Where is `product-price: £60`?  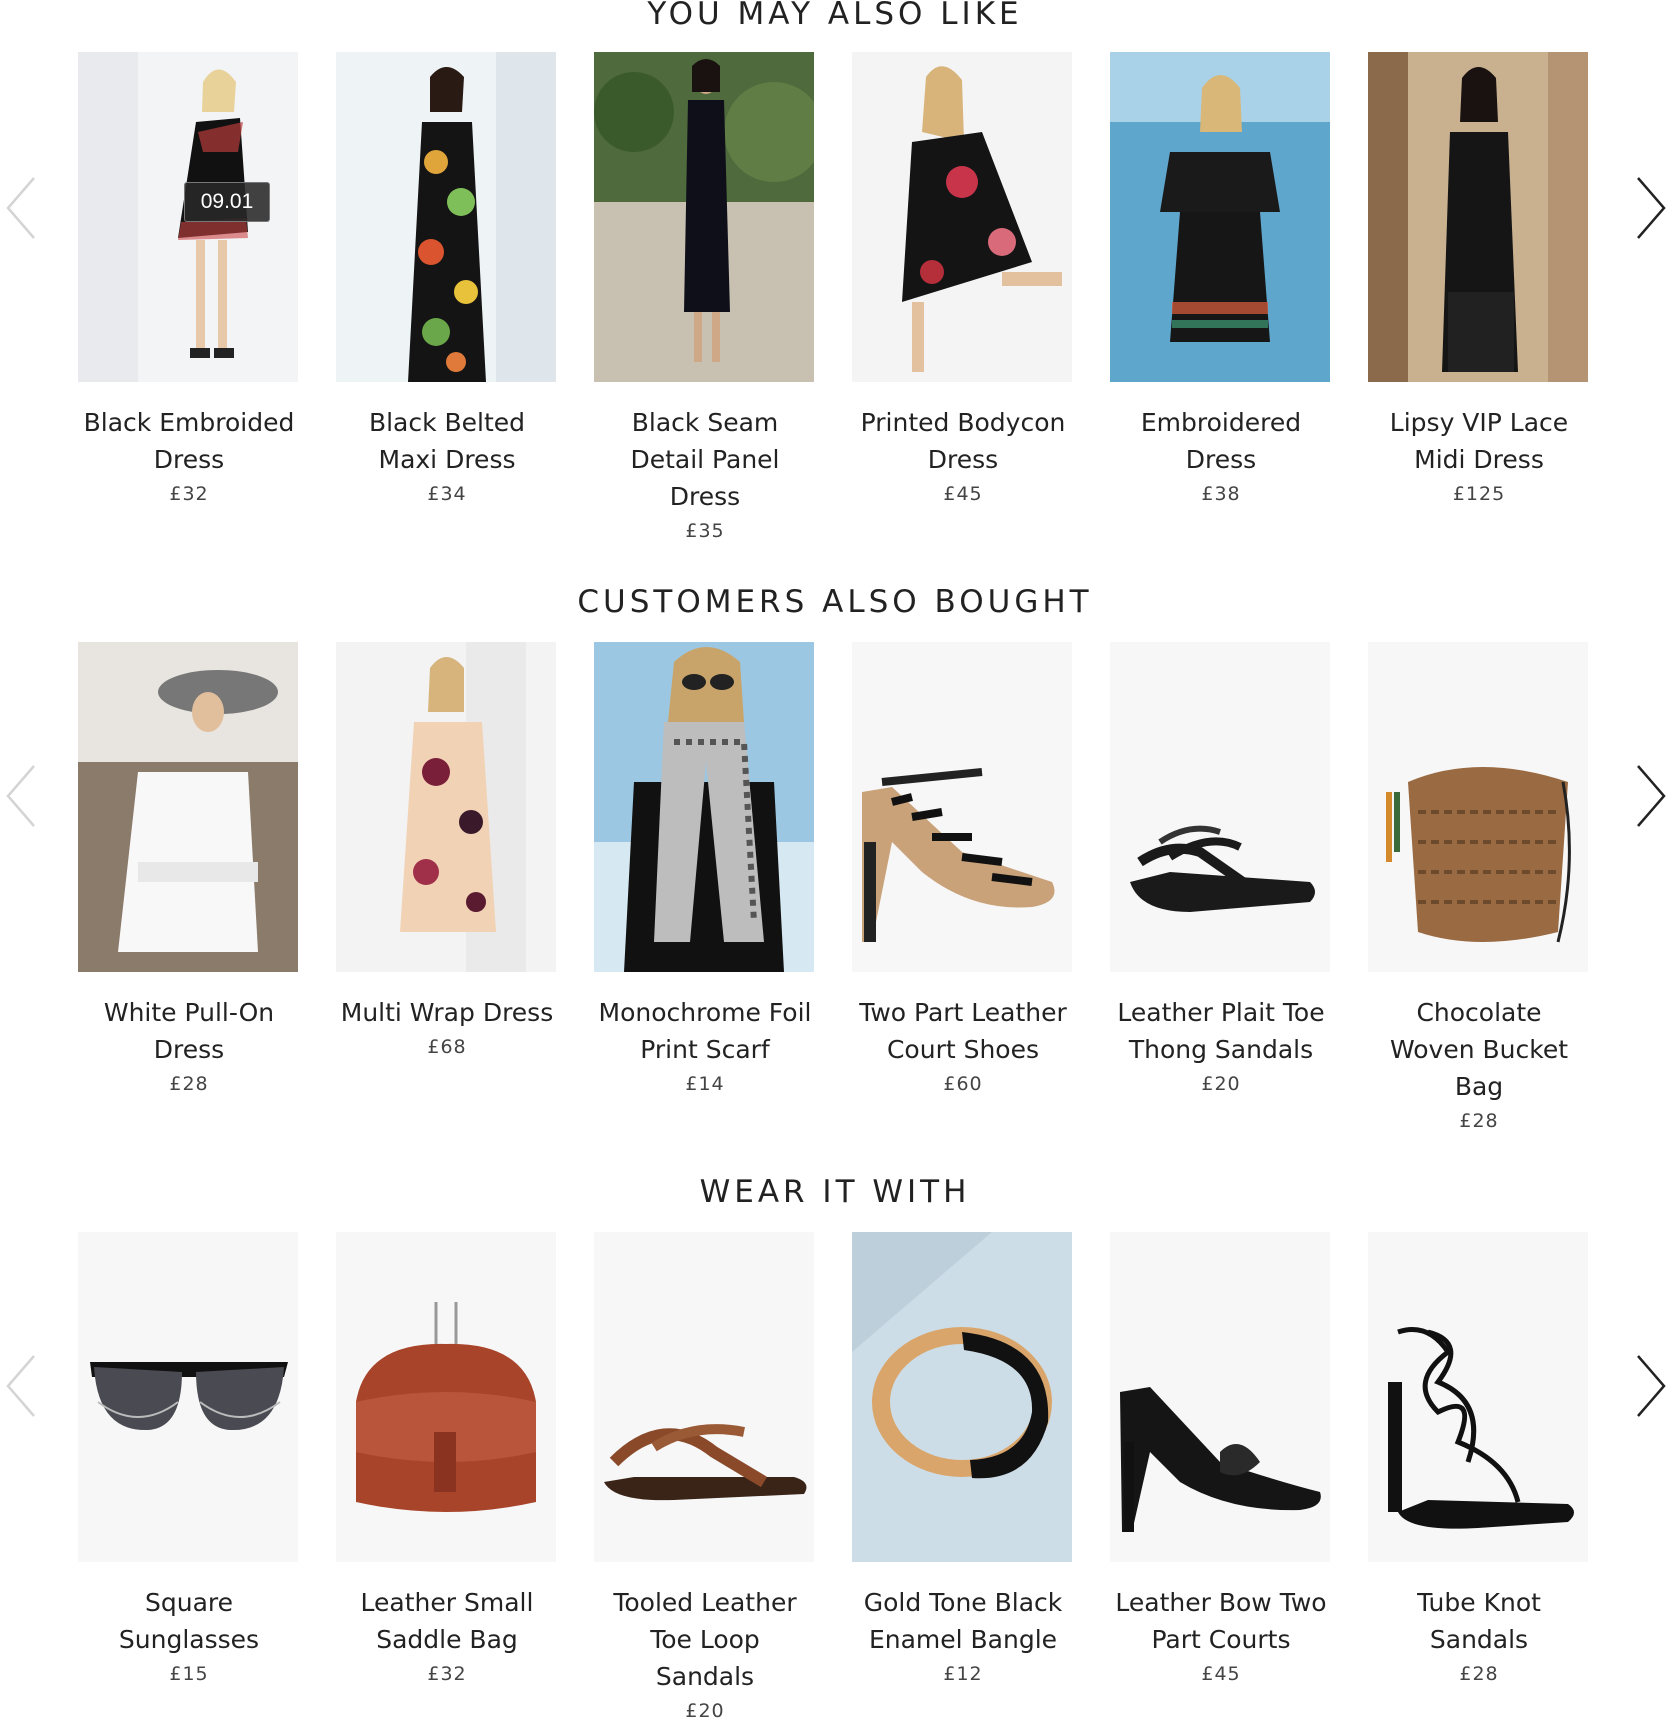
product-price: £60 is located at coordinates (963, 1084).